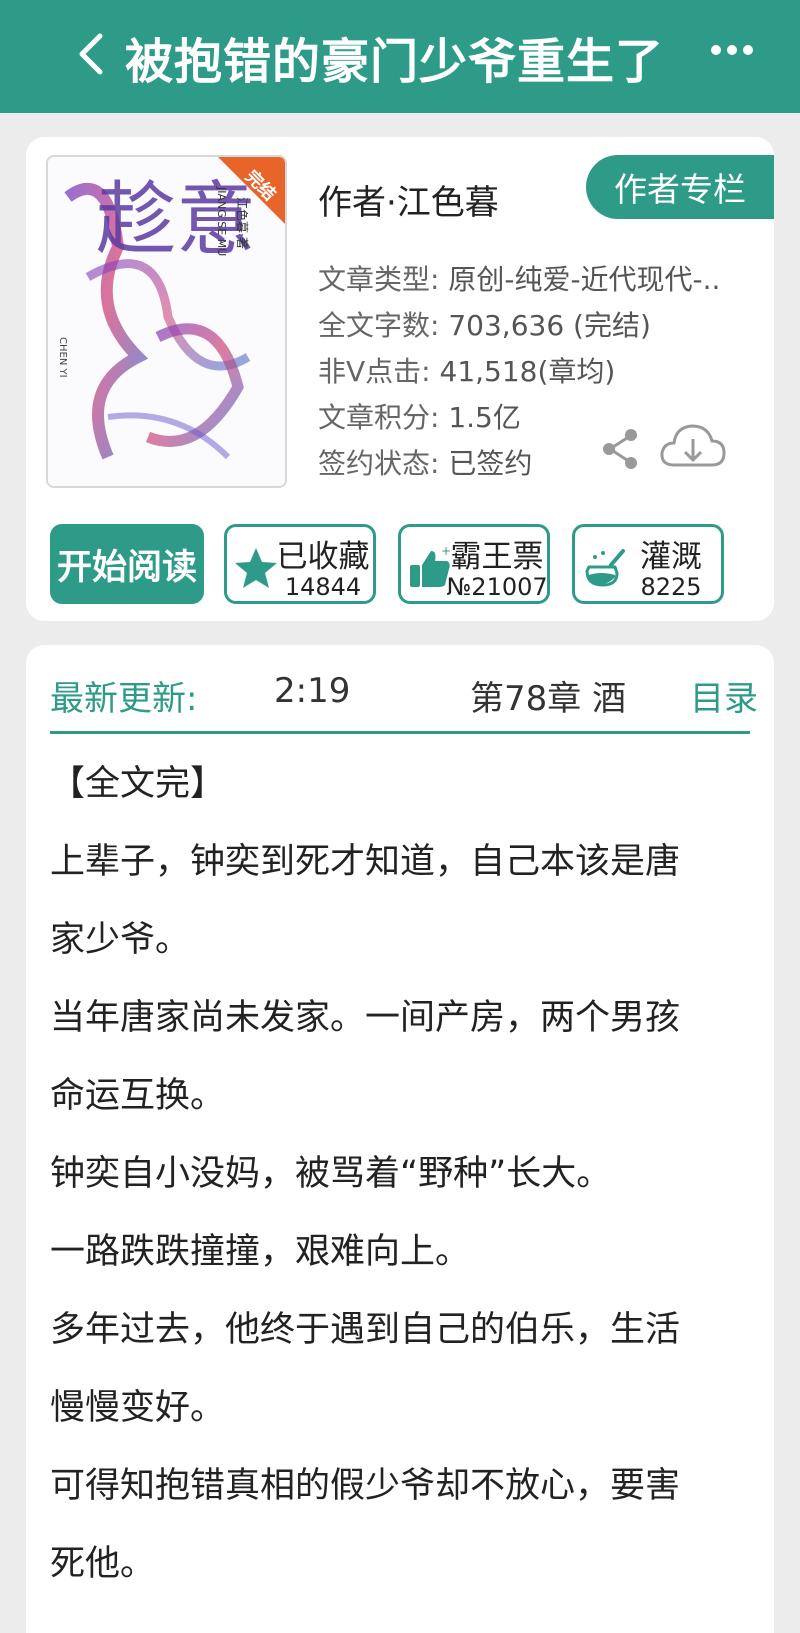  What do you see at coordinates (379, 279) in the screenshot?
I see `meta-genre-key: 文章类型:` at bounding box center [379, 279].